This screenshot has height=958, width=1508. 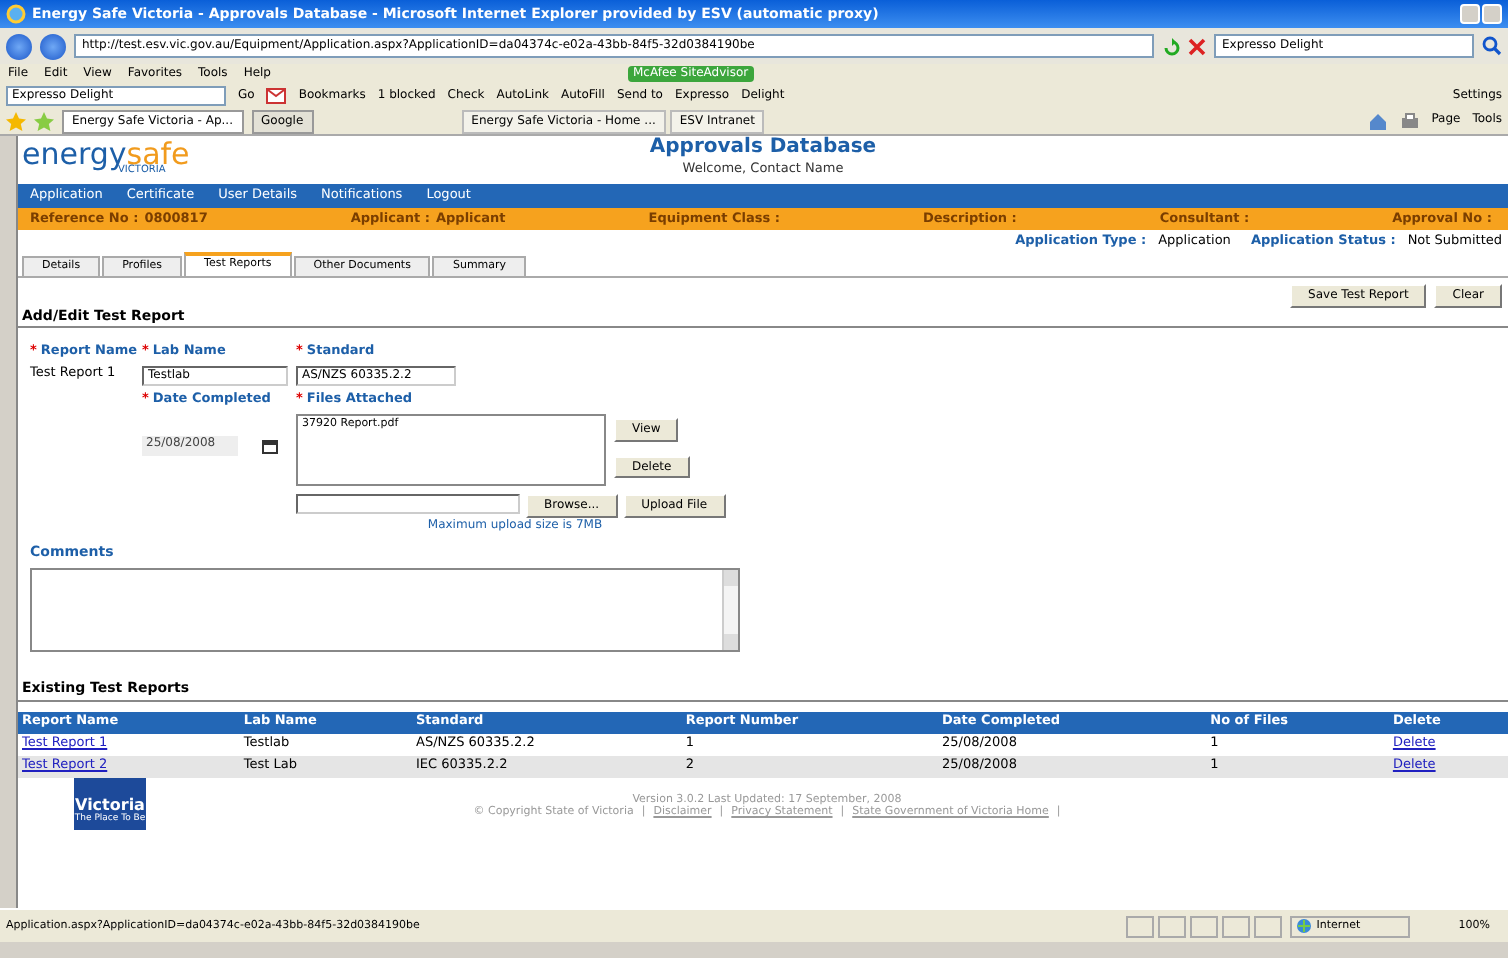 What do you see at coordinates (270, 445) in the screenshot?
I see `calendar-icon` at bounding box center [270, 445].